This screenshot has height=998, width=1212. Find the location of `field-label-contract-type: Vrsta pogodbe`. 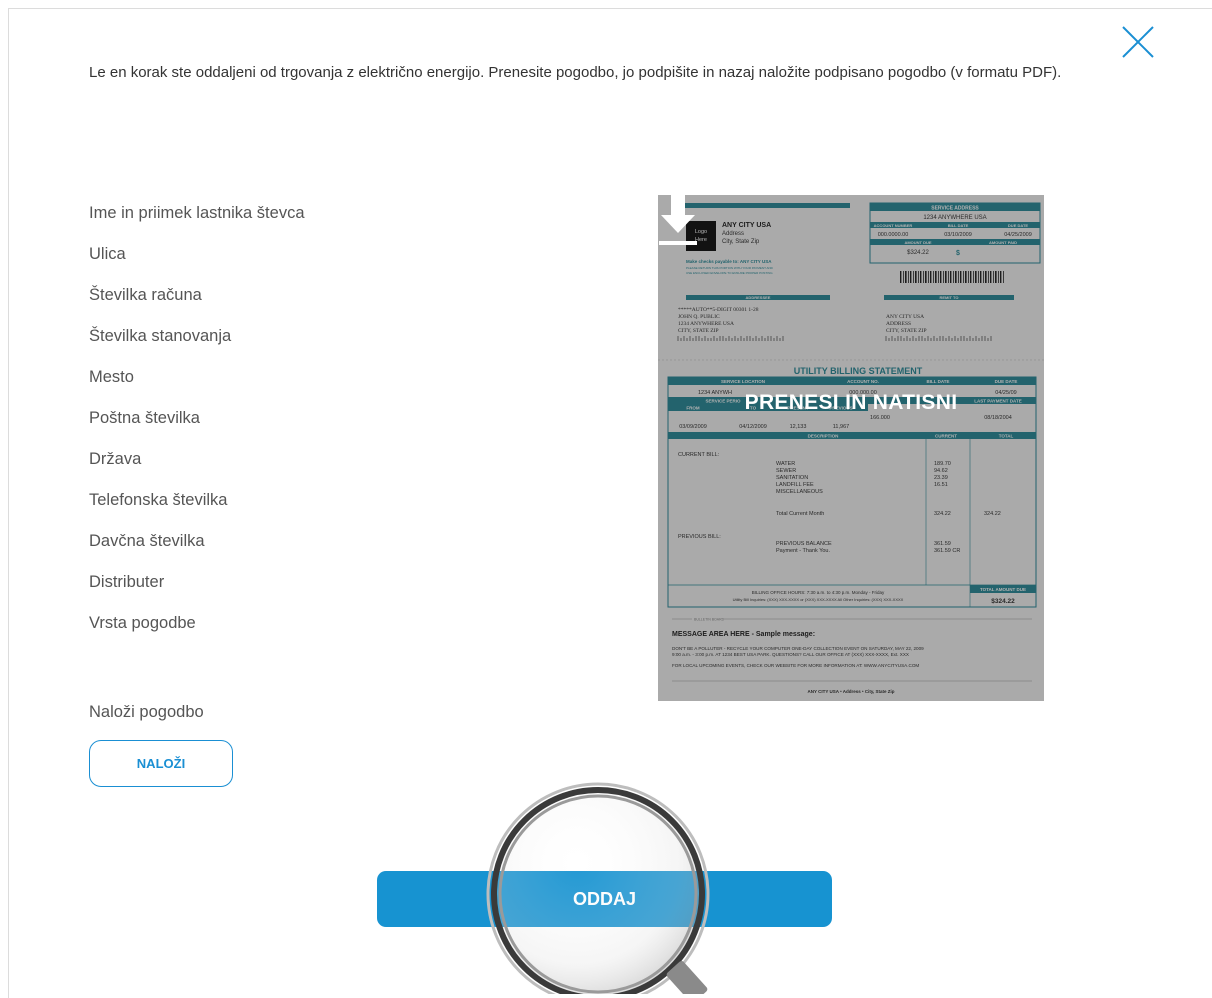

field-label-contract-type: Vrsta pogodbe is located at coordinates (142, 623).